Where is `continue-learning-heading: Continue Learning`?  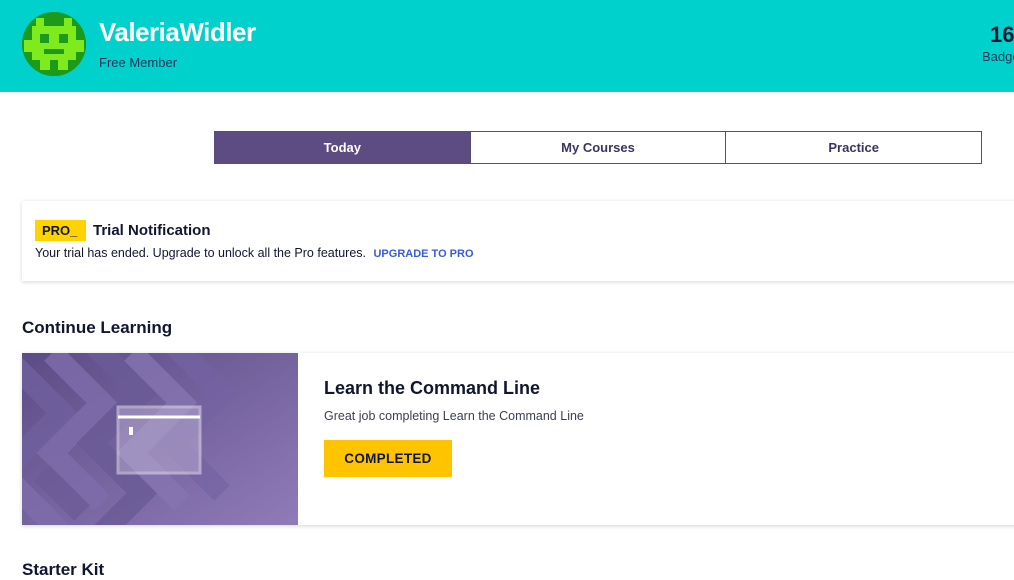 continue-learning-heading: Continue Learning is located at coordinates (97, 327).